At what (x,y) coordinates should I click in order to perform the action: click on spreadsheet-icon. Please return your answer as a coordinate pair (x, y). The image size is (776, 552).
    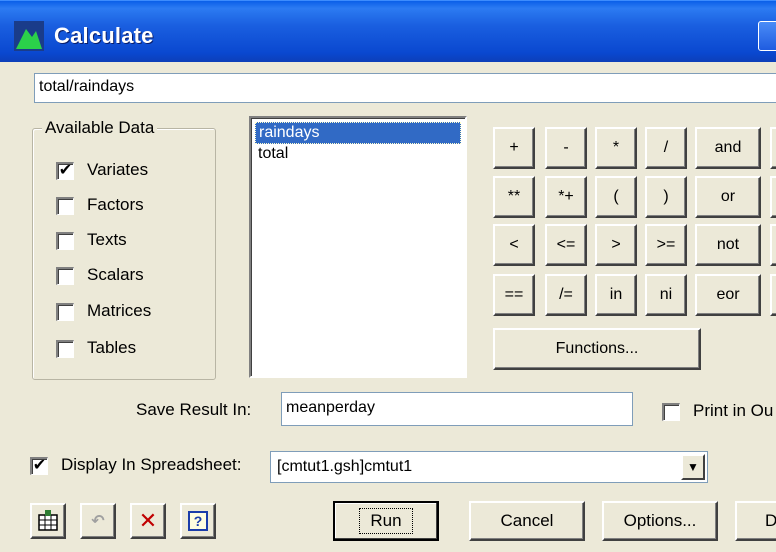
    Looking at the image, I should click on (48, 520).